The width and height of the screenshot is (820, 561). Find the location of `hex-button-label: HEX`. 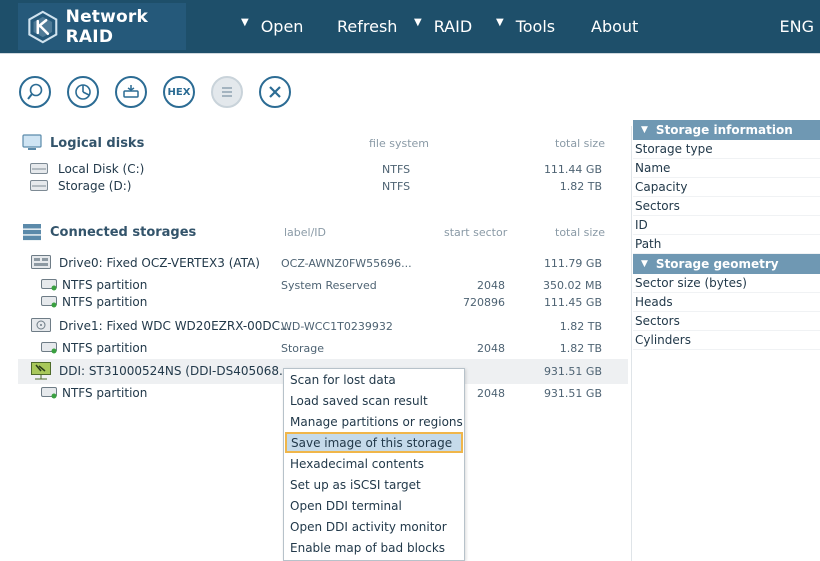

hex-button-label: HEX is located at coordinates (179, 92).